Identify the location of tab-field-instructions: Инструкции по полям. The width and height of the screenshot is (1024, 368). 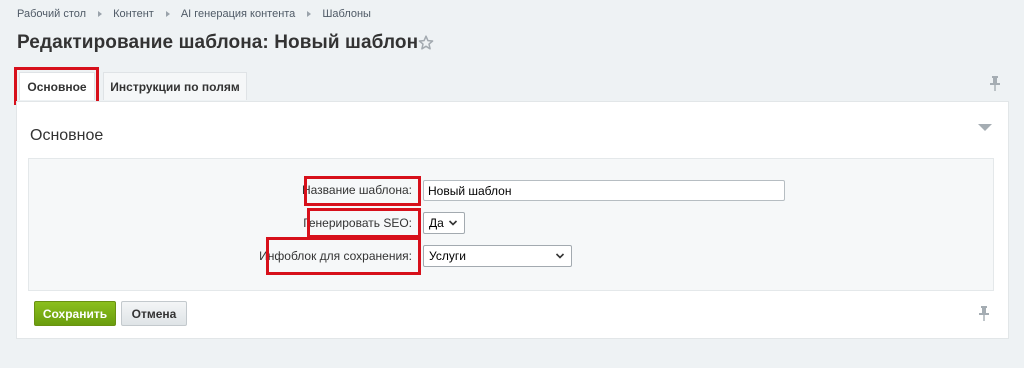
(175, 86).